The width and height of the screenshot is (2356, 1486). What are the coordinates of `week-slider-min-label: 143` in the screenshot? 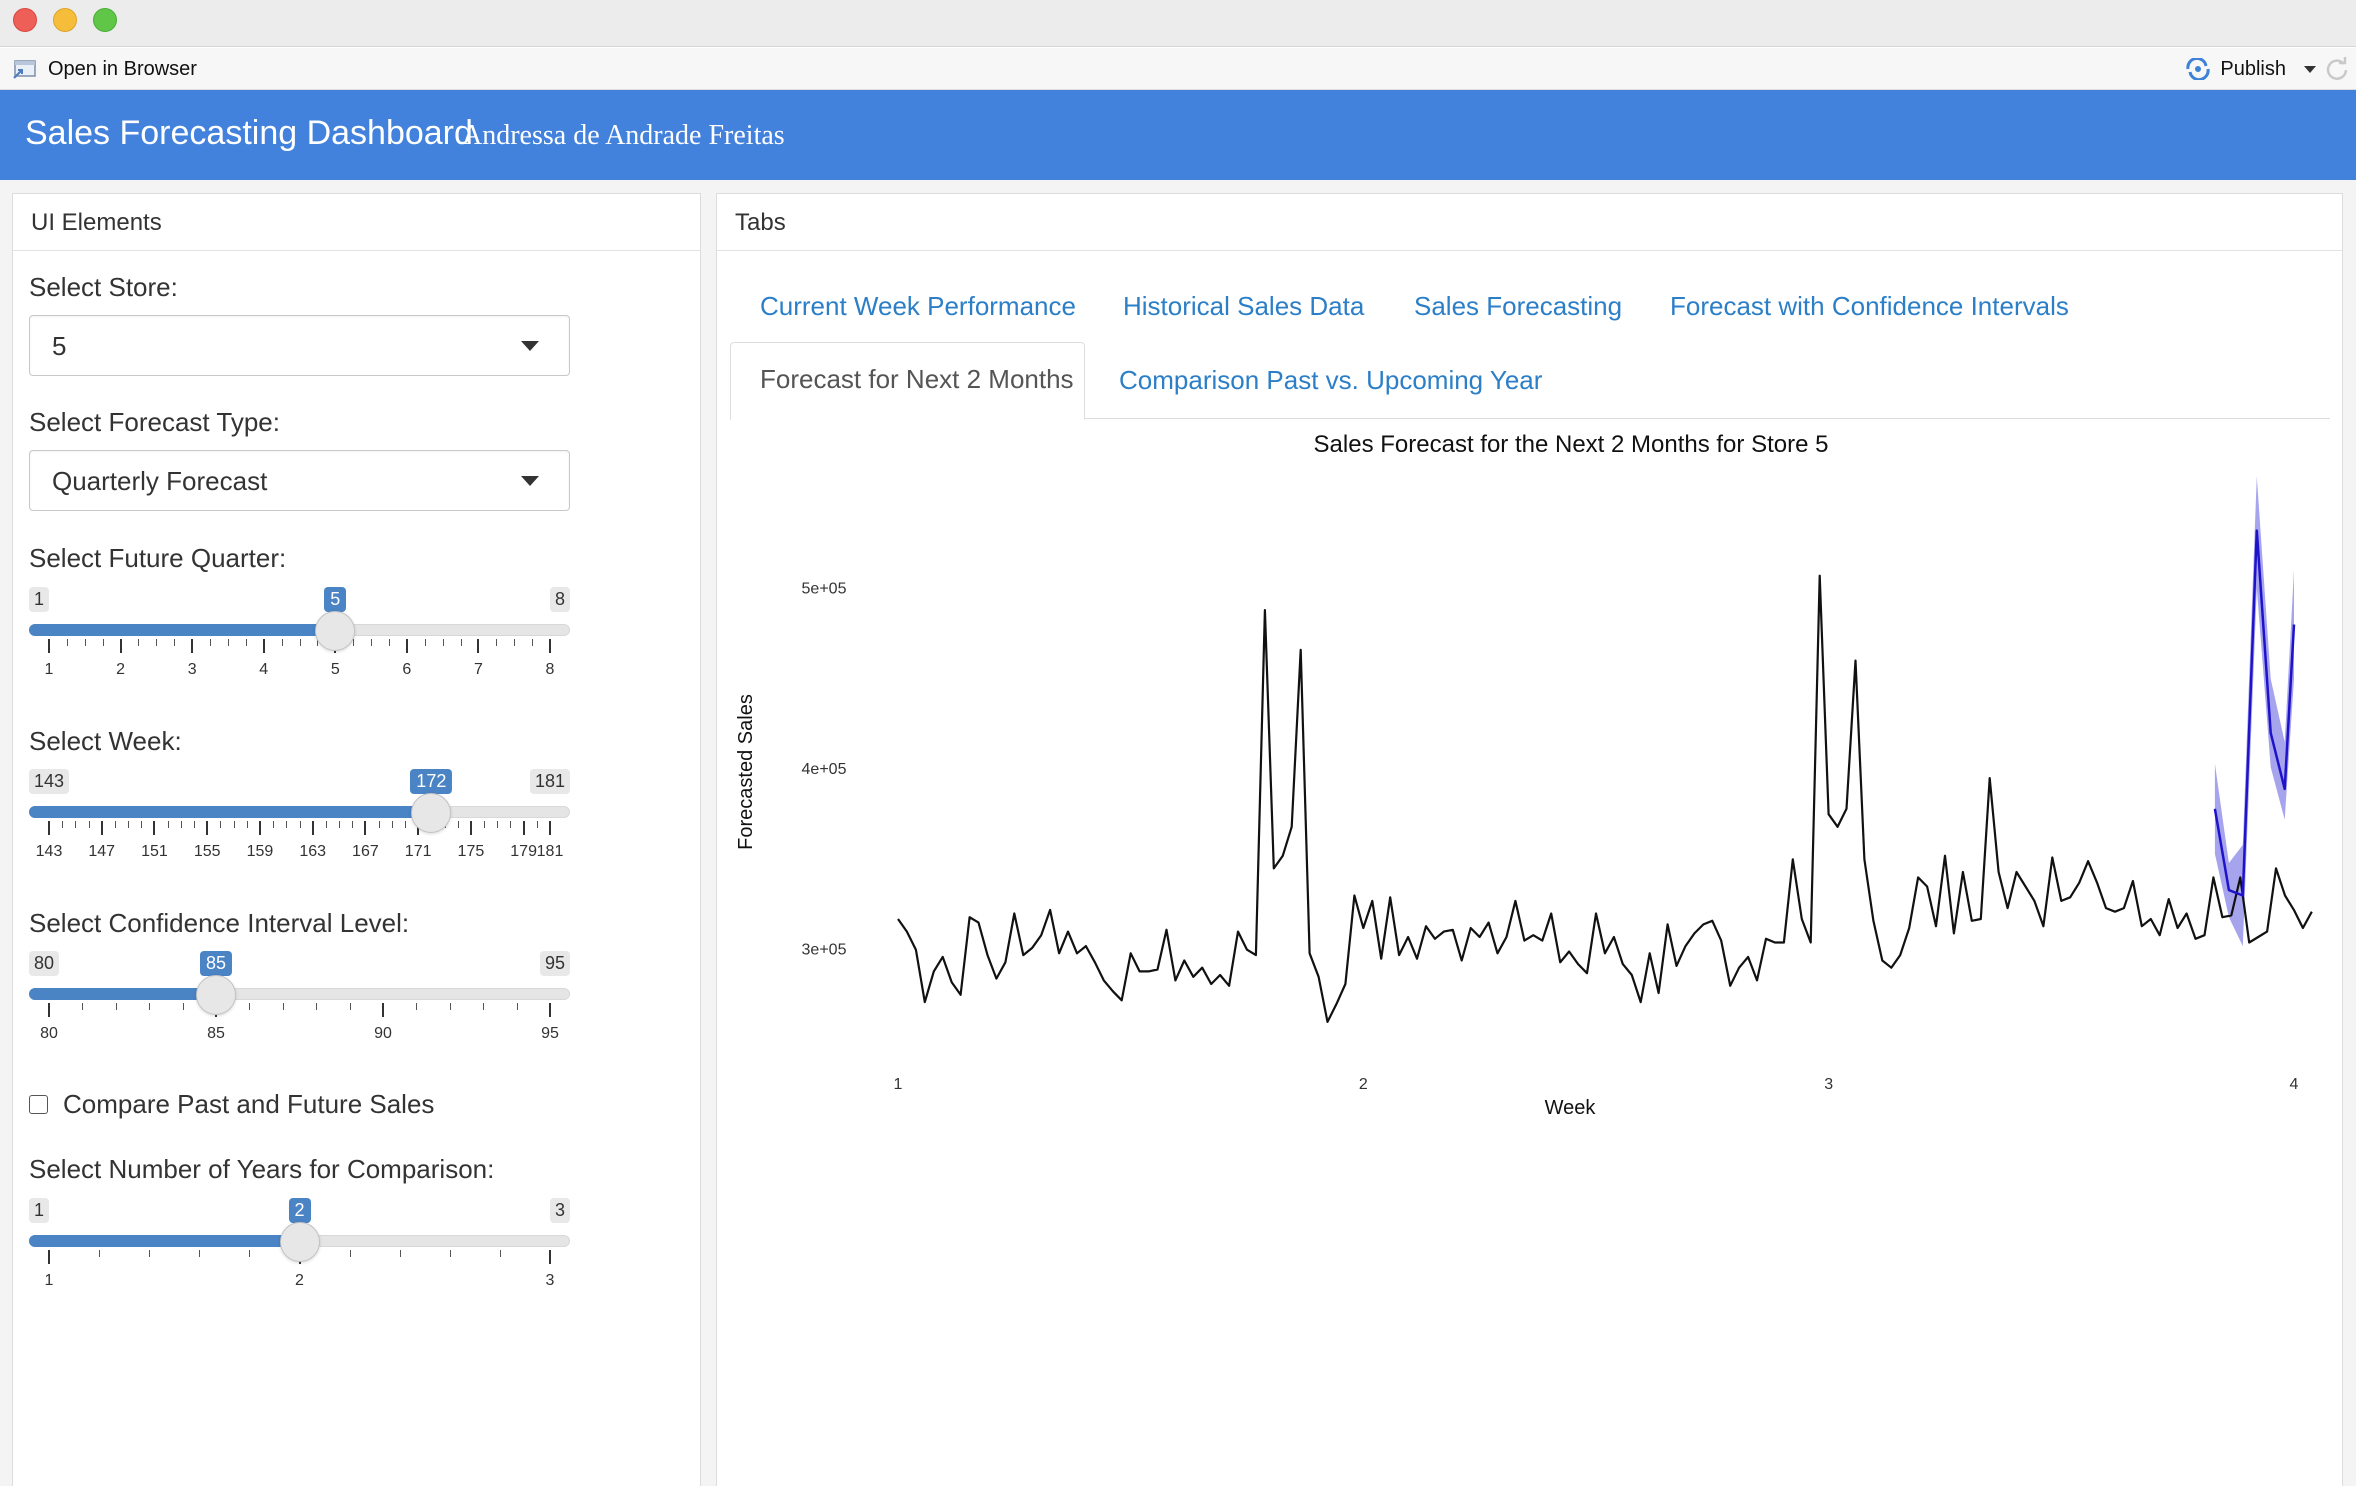 It's located at (49, 781).